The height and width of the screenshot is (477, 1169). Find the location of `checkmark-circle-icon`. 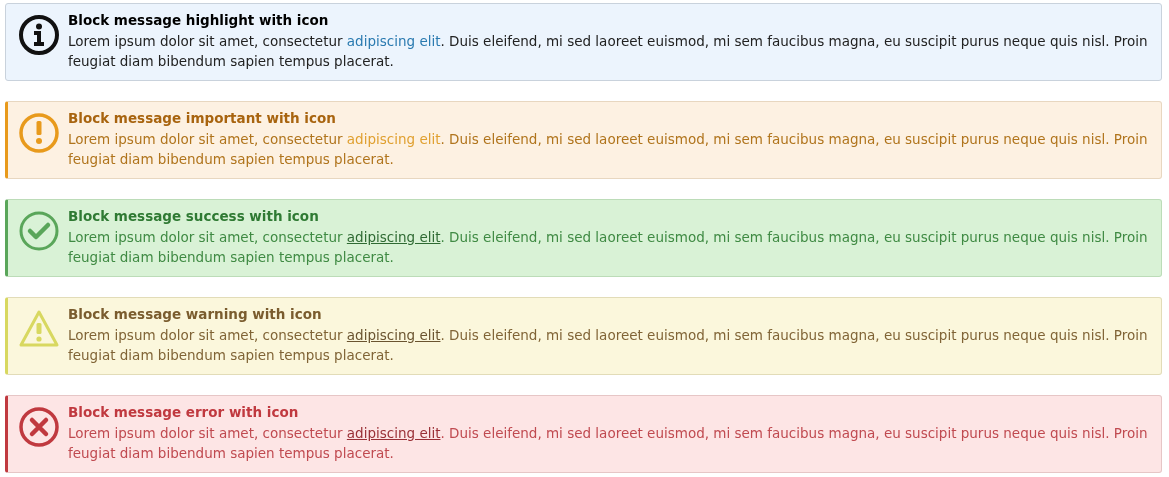

checkmark-circle-icon is located at coordinates (39, 231).